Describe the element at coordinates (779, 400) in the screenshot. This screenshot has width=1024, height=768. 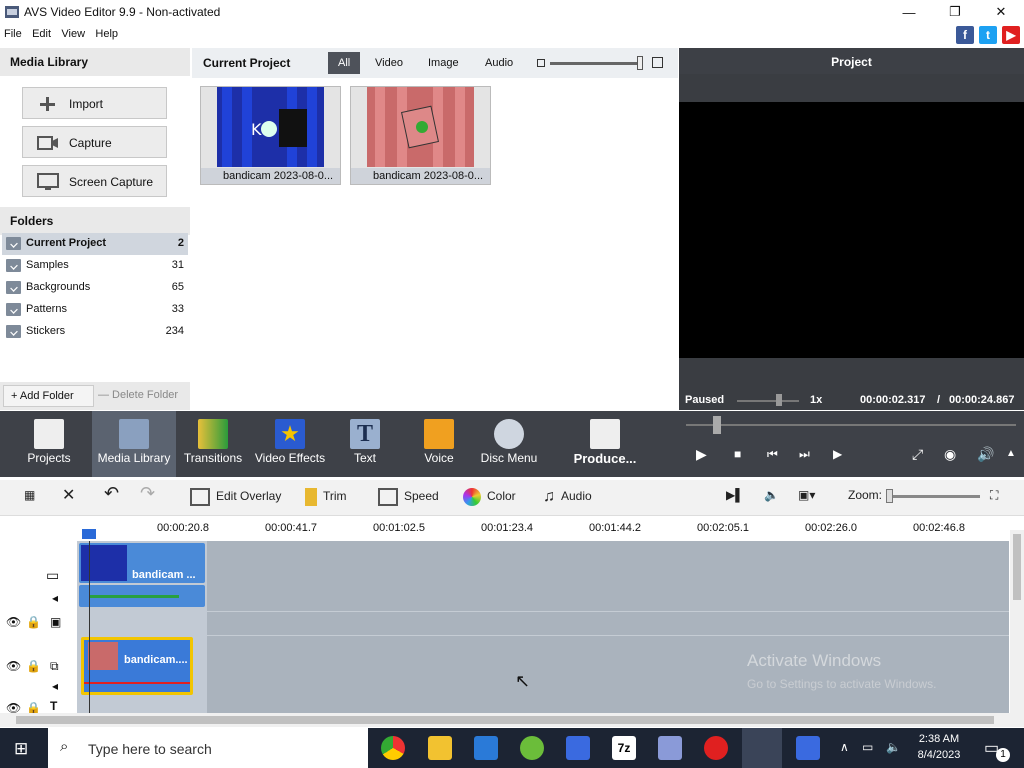
I see `speed-slider-handle` at that location.